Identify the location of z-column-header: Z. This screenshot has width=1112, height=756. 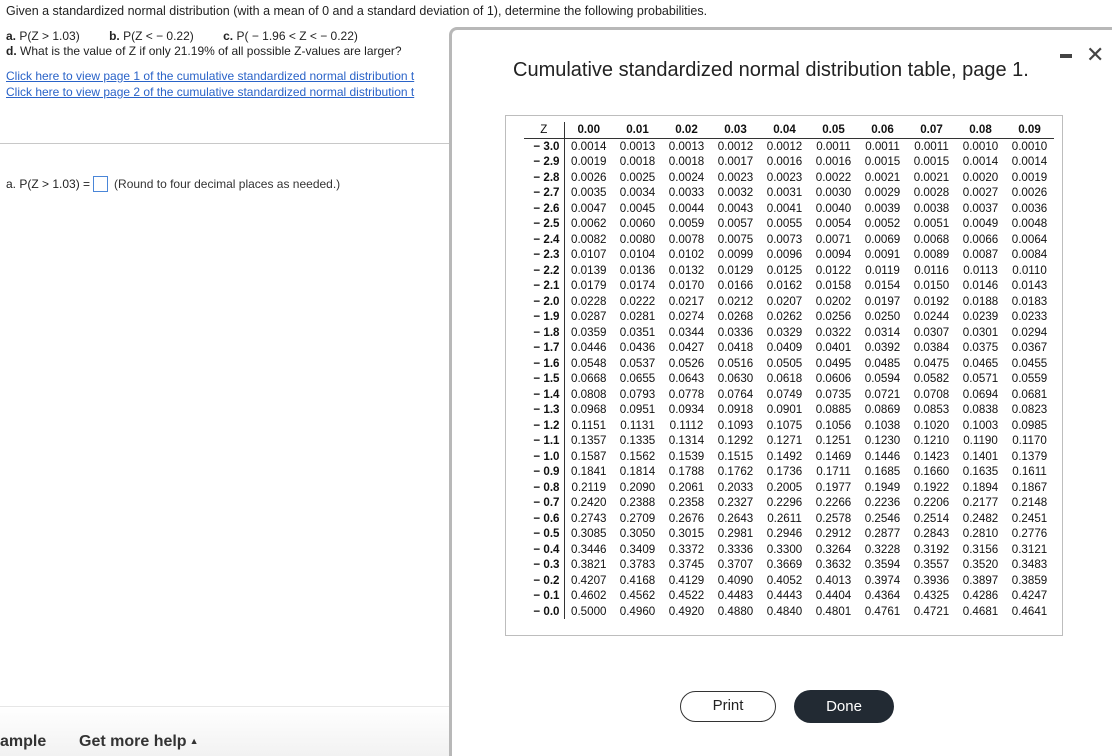
(544, 130).